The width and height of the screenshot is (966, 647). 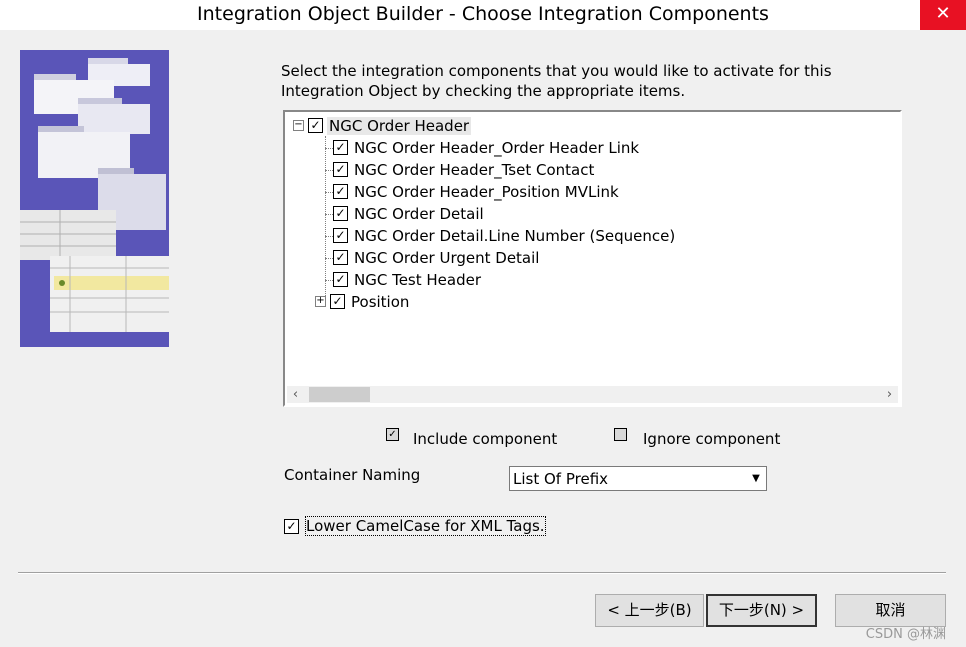 I want to click on tree-node-label: NGC Order Header, so click(x=399, y=126).